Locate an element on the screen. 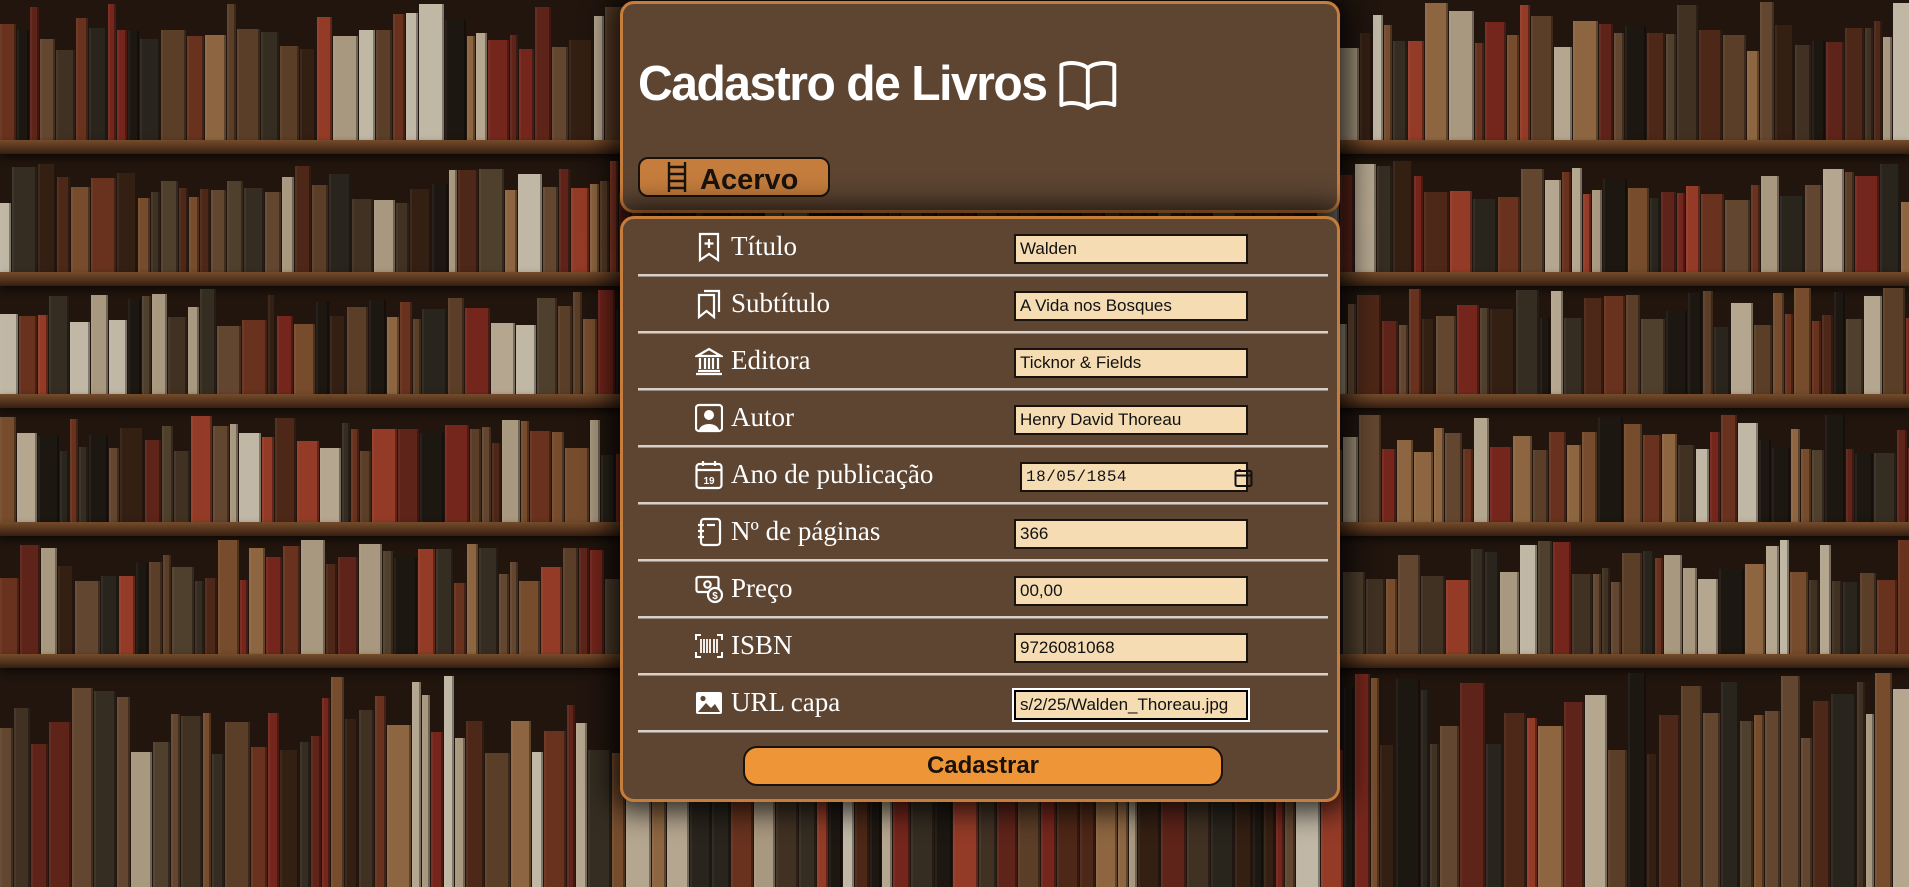 This screenshot has height=887, width=1909. form-row-titulo: Título is located at coordinates (983, 247).